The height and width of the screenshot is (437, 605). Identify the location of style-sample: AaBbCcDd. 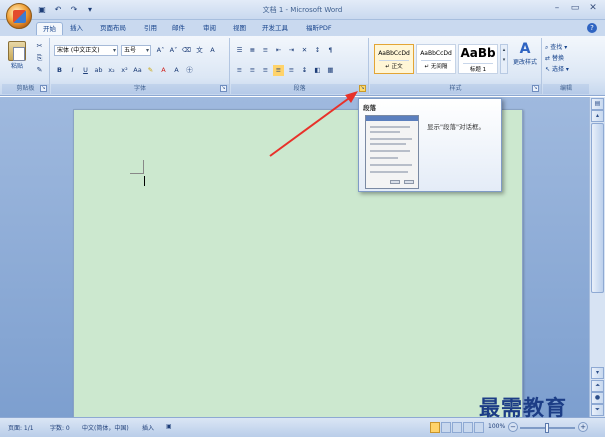
(394, 53).